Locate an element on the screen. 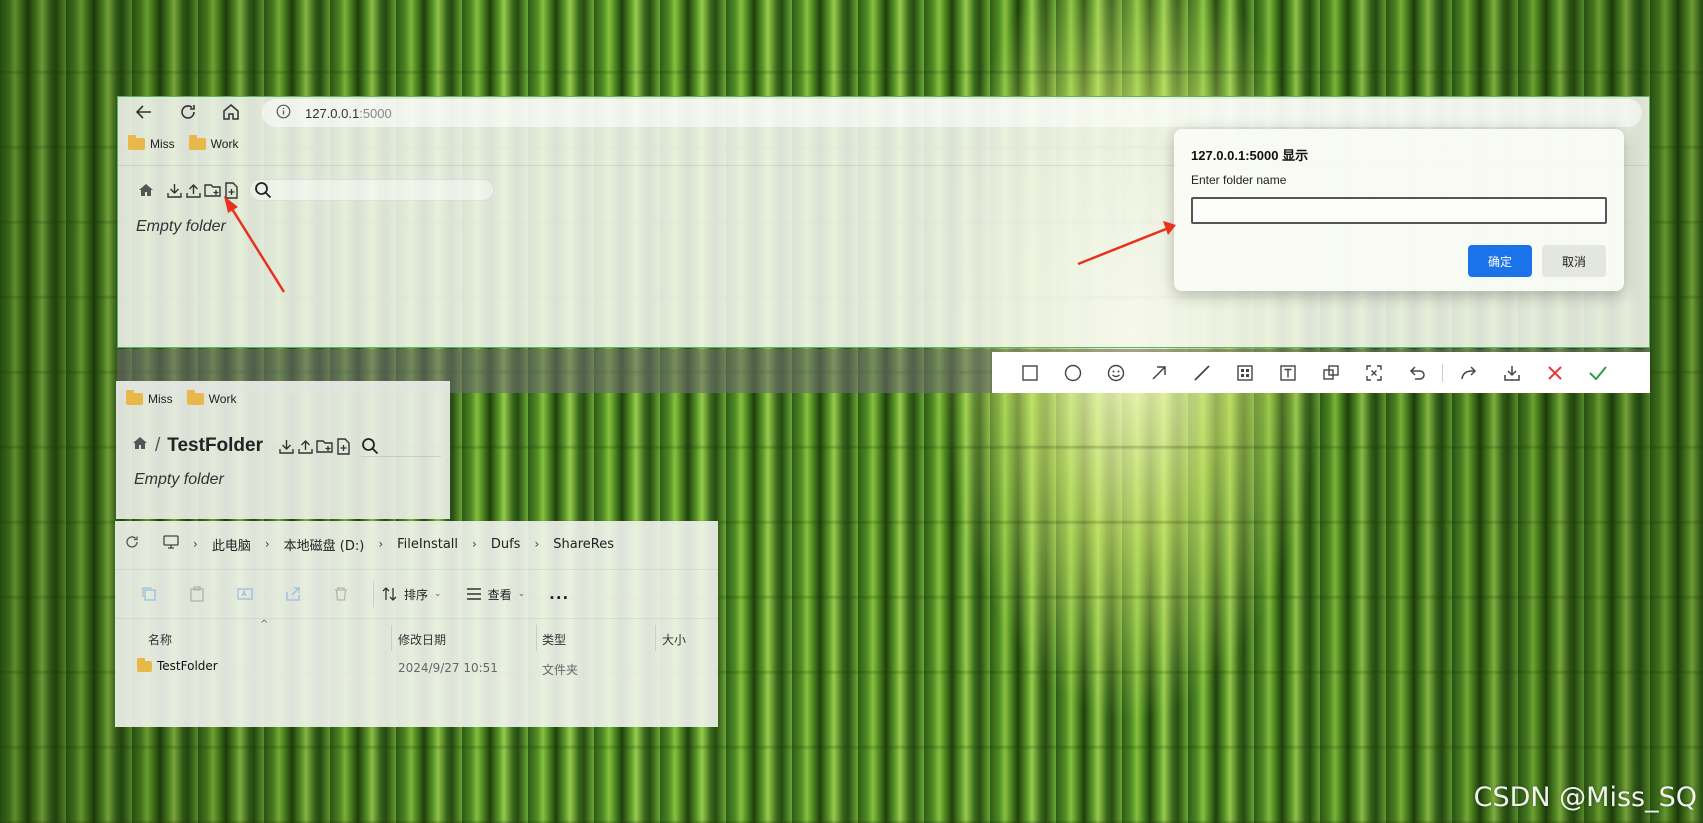 This screenshot has height=823, width=1703. toolbar-separator is located at coordinates (1442, 372).